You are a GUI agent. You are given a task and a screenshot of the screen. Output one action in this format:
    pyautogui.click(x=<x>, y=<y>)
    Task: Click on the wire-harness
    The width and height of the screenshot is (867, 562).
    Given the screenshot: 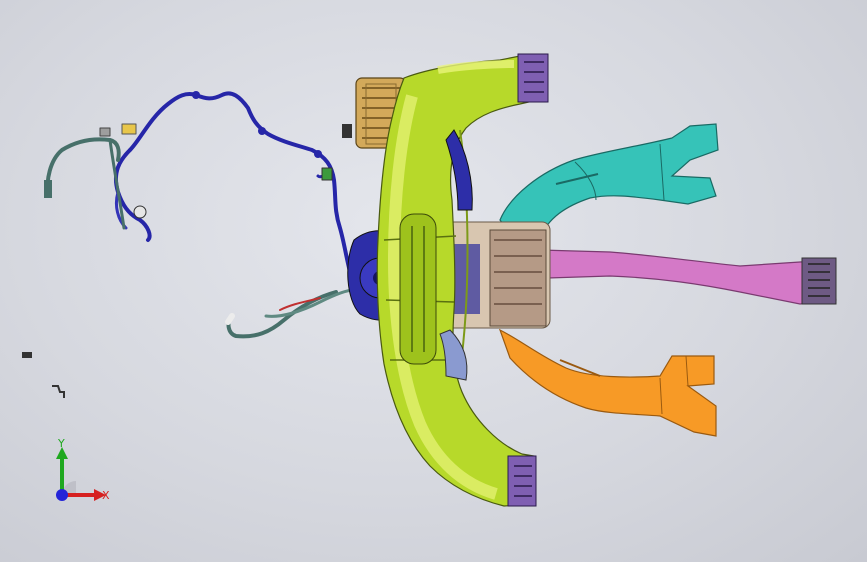 What is the action you would take?
    pyautogui.click(x=225, y=182)
    